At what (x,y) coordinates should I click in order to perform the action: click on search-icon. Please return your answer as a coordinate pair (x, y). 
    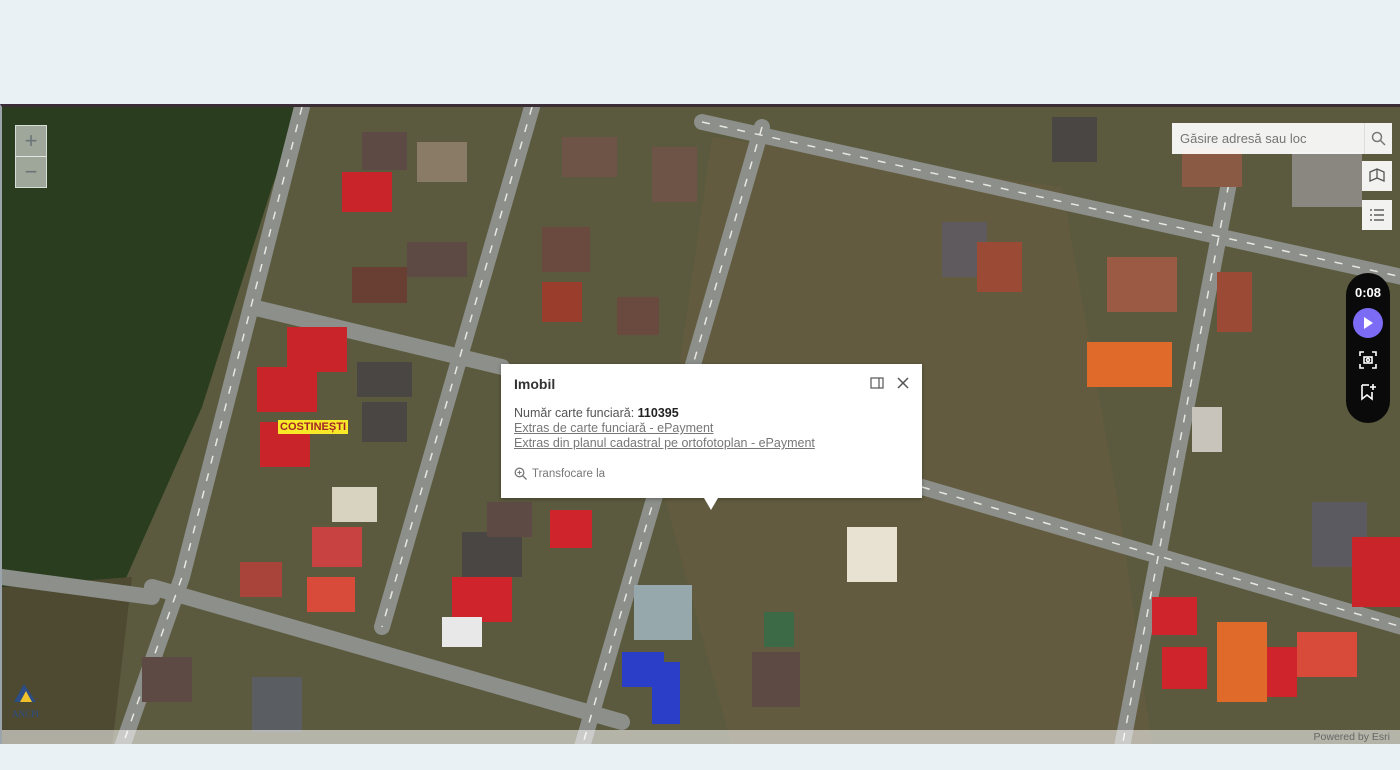
    Looking at the image, I should click on (1378, 138).